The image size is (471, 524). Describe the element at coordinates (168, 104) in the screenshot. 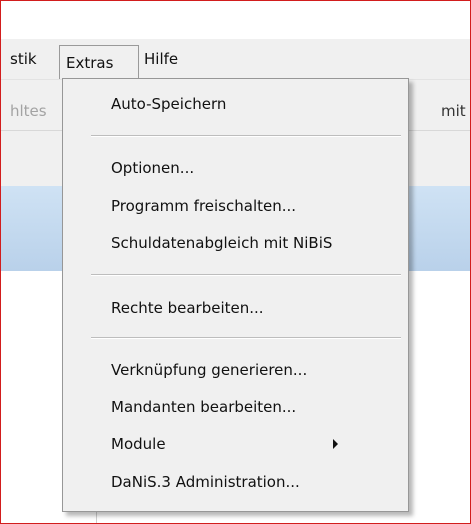

I see `menu-item-auto-speichern: Auto-Speichern` at that location.